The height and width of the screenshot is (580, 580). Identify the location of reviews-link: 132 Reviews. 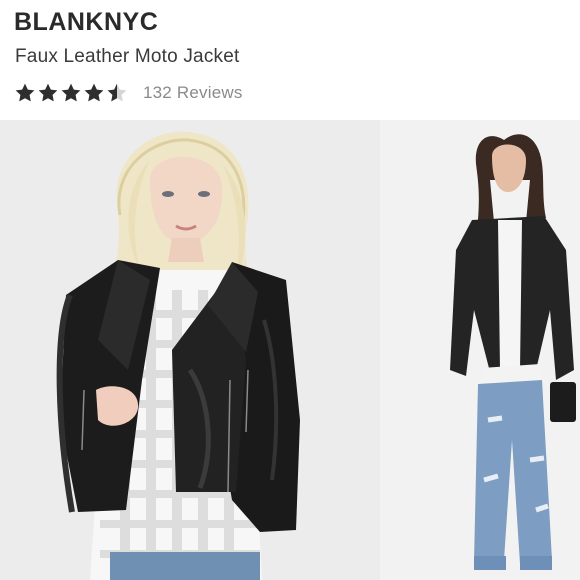
(193, 93).